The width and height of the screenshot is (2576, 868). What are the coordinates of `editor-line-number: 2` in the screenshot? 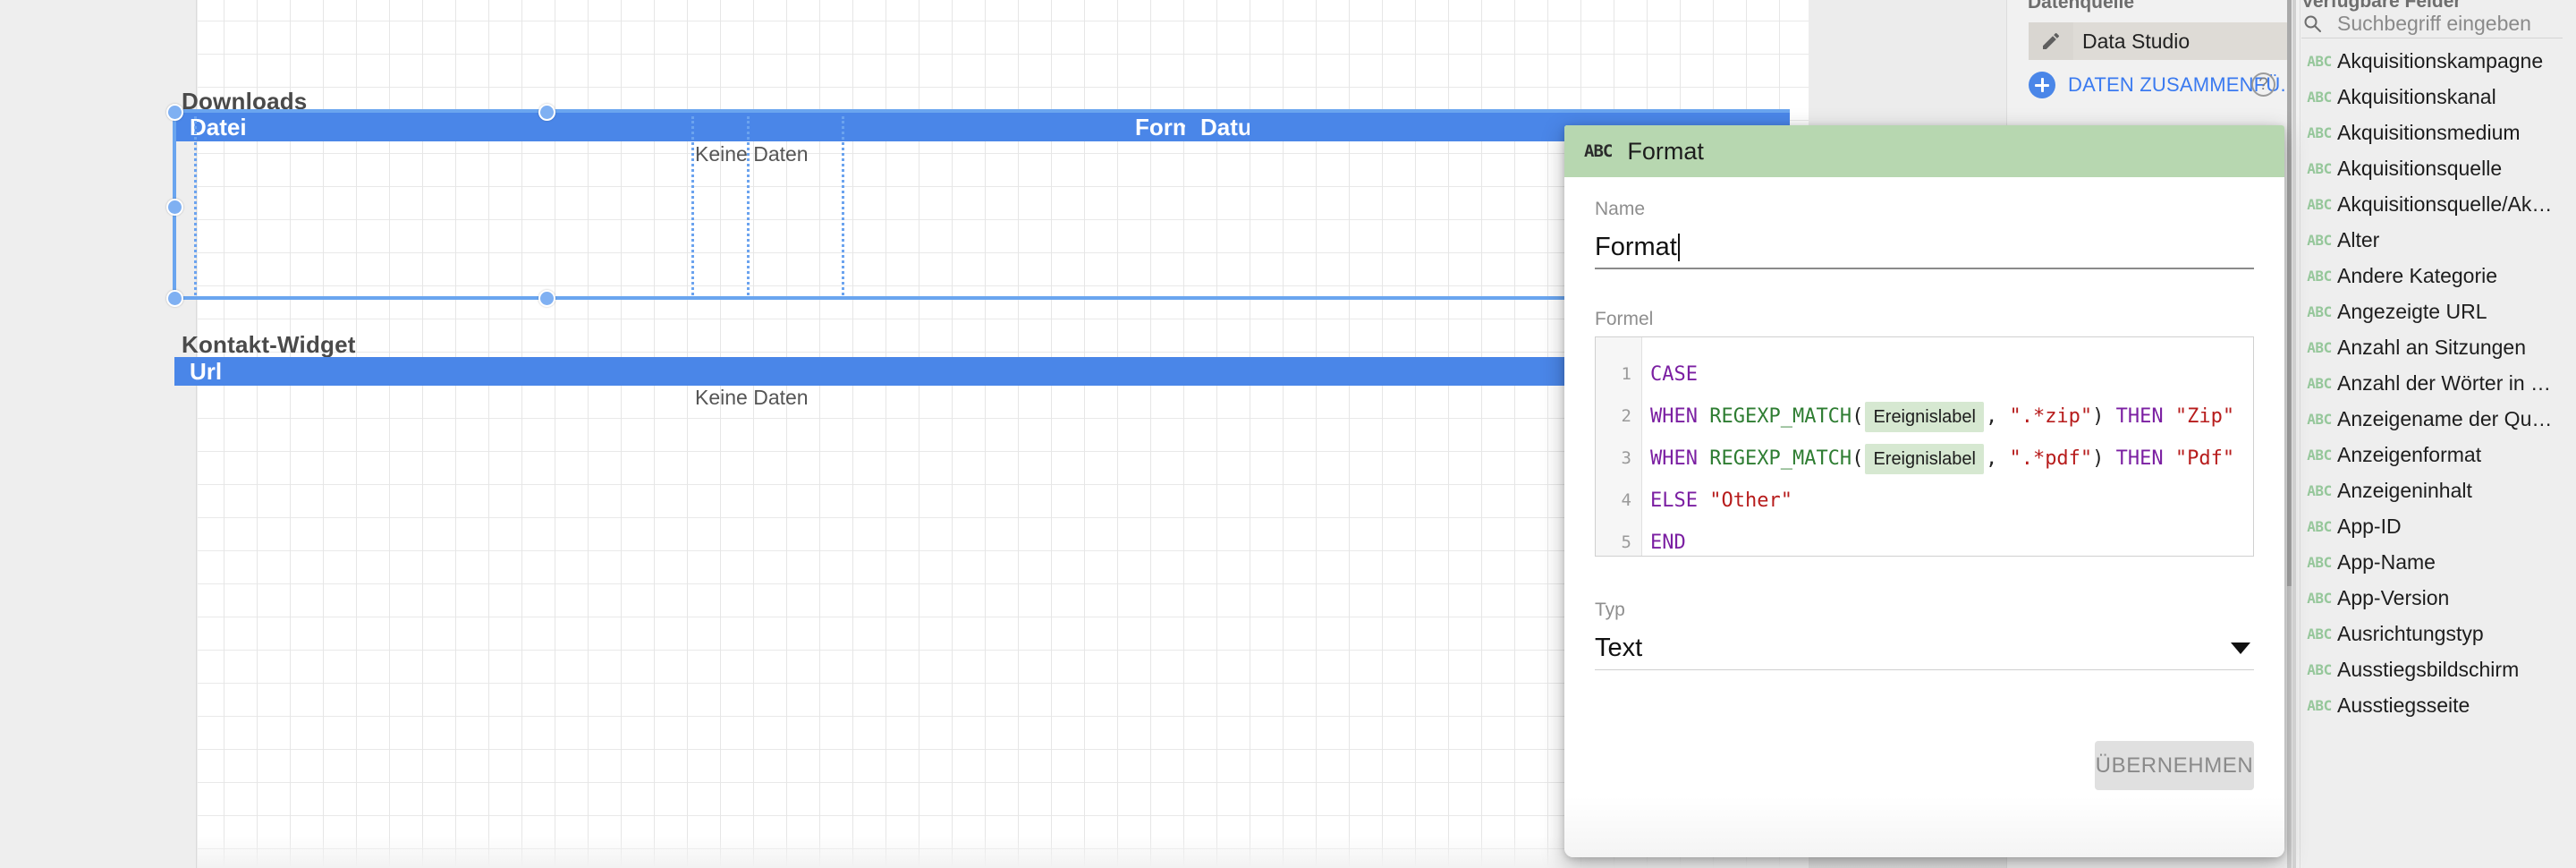 It's located at (1626, 416).